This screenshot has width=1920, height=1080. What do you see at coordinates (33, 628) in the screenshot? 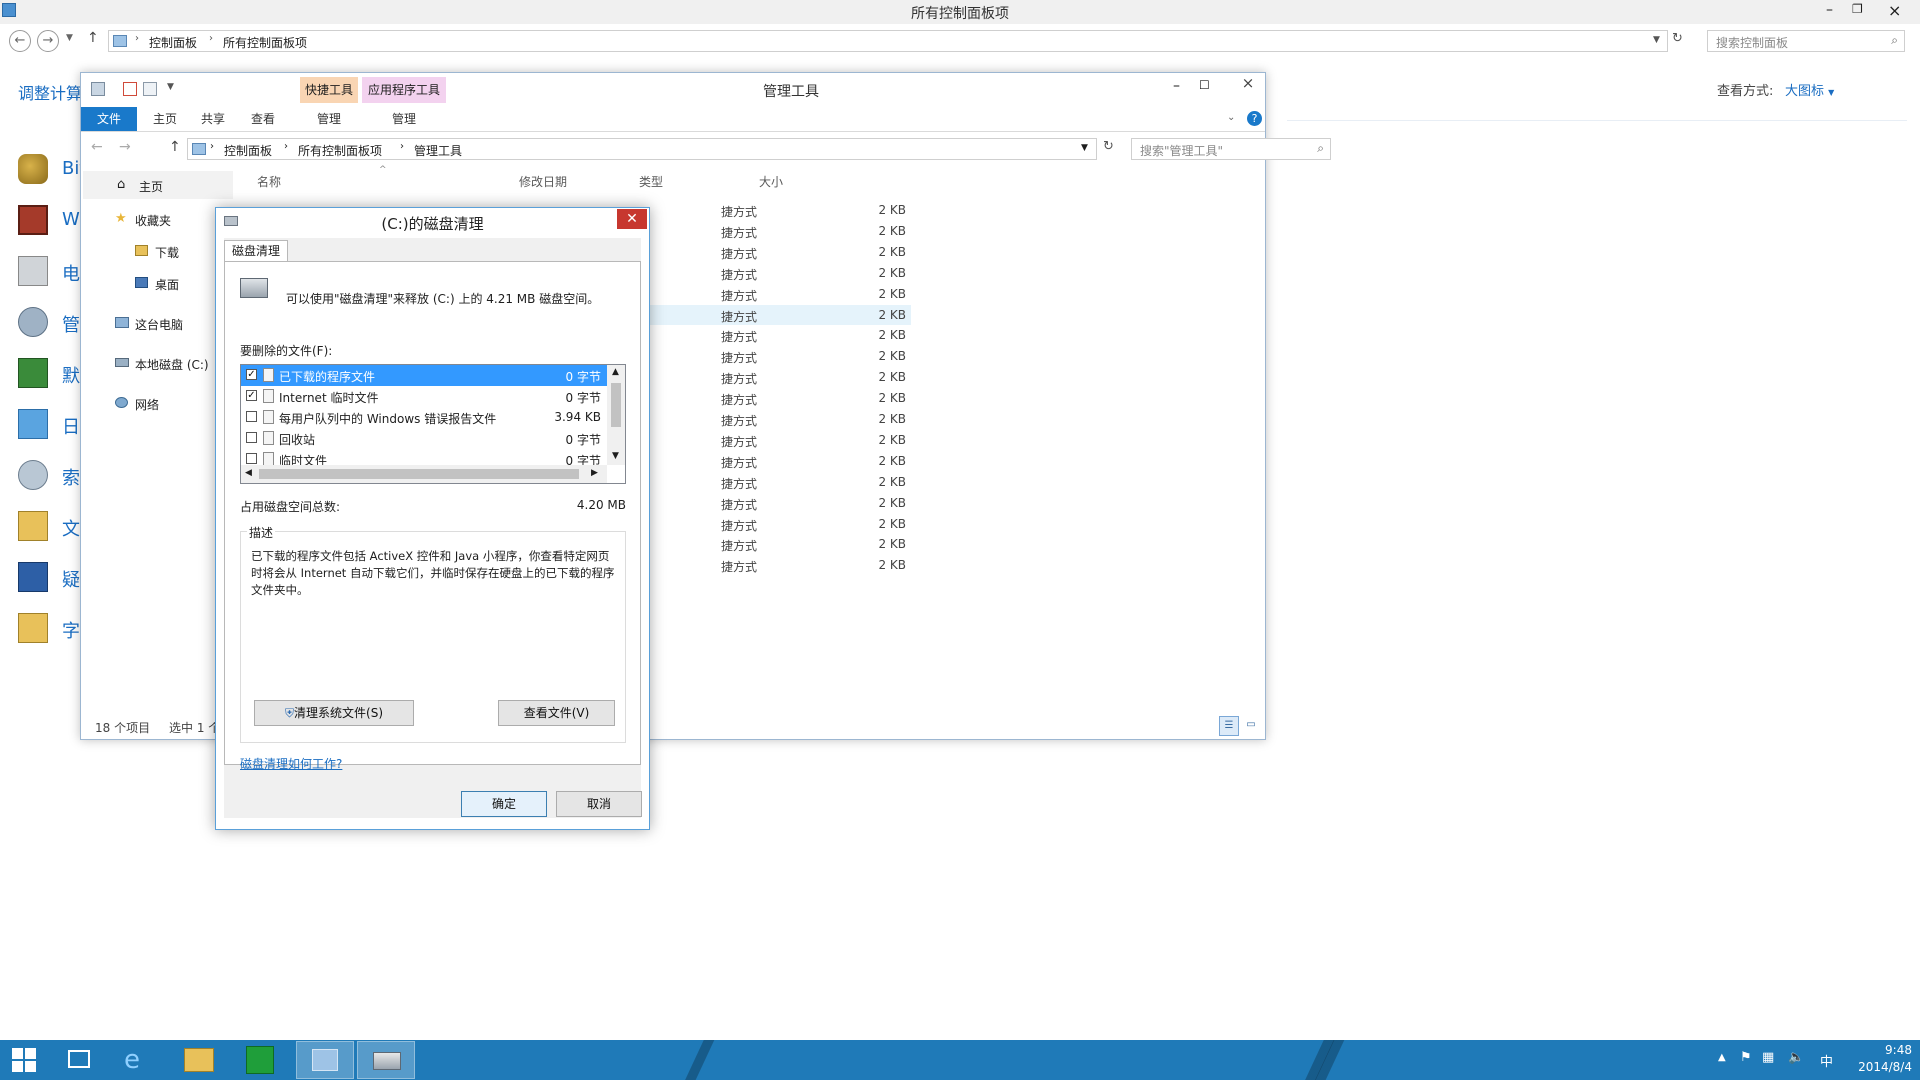
I see `fonts-icon` at bounding box center [33, 628].